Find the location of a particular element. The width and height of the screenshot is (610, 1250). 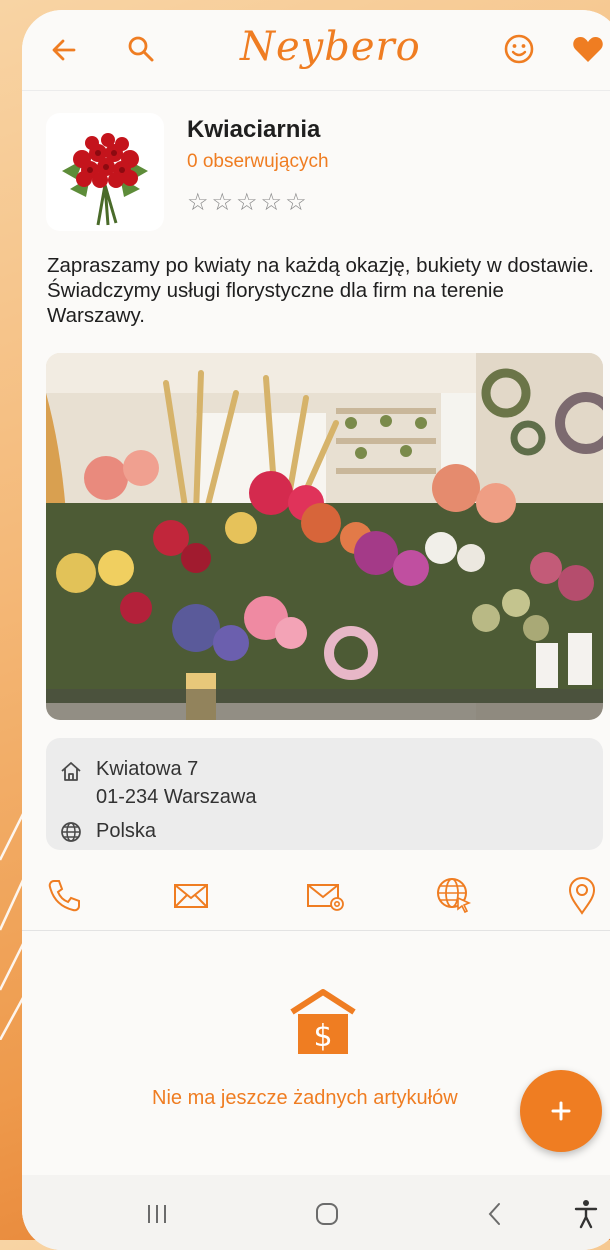

empty-articles-icon: $ is located at coordinates (323, 1021).